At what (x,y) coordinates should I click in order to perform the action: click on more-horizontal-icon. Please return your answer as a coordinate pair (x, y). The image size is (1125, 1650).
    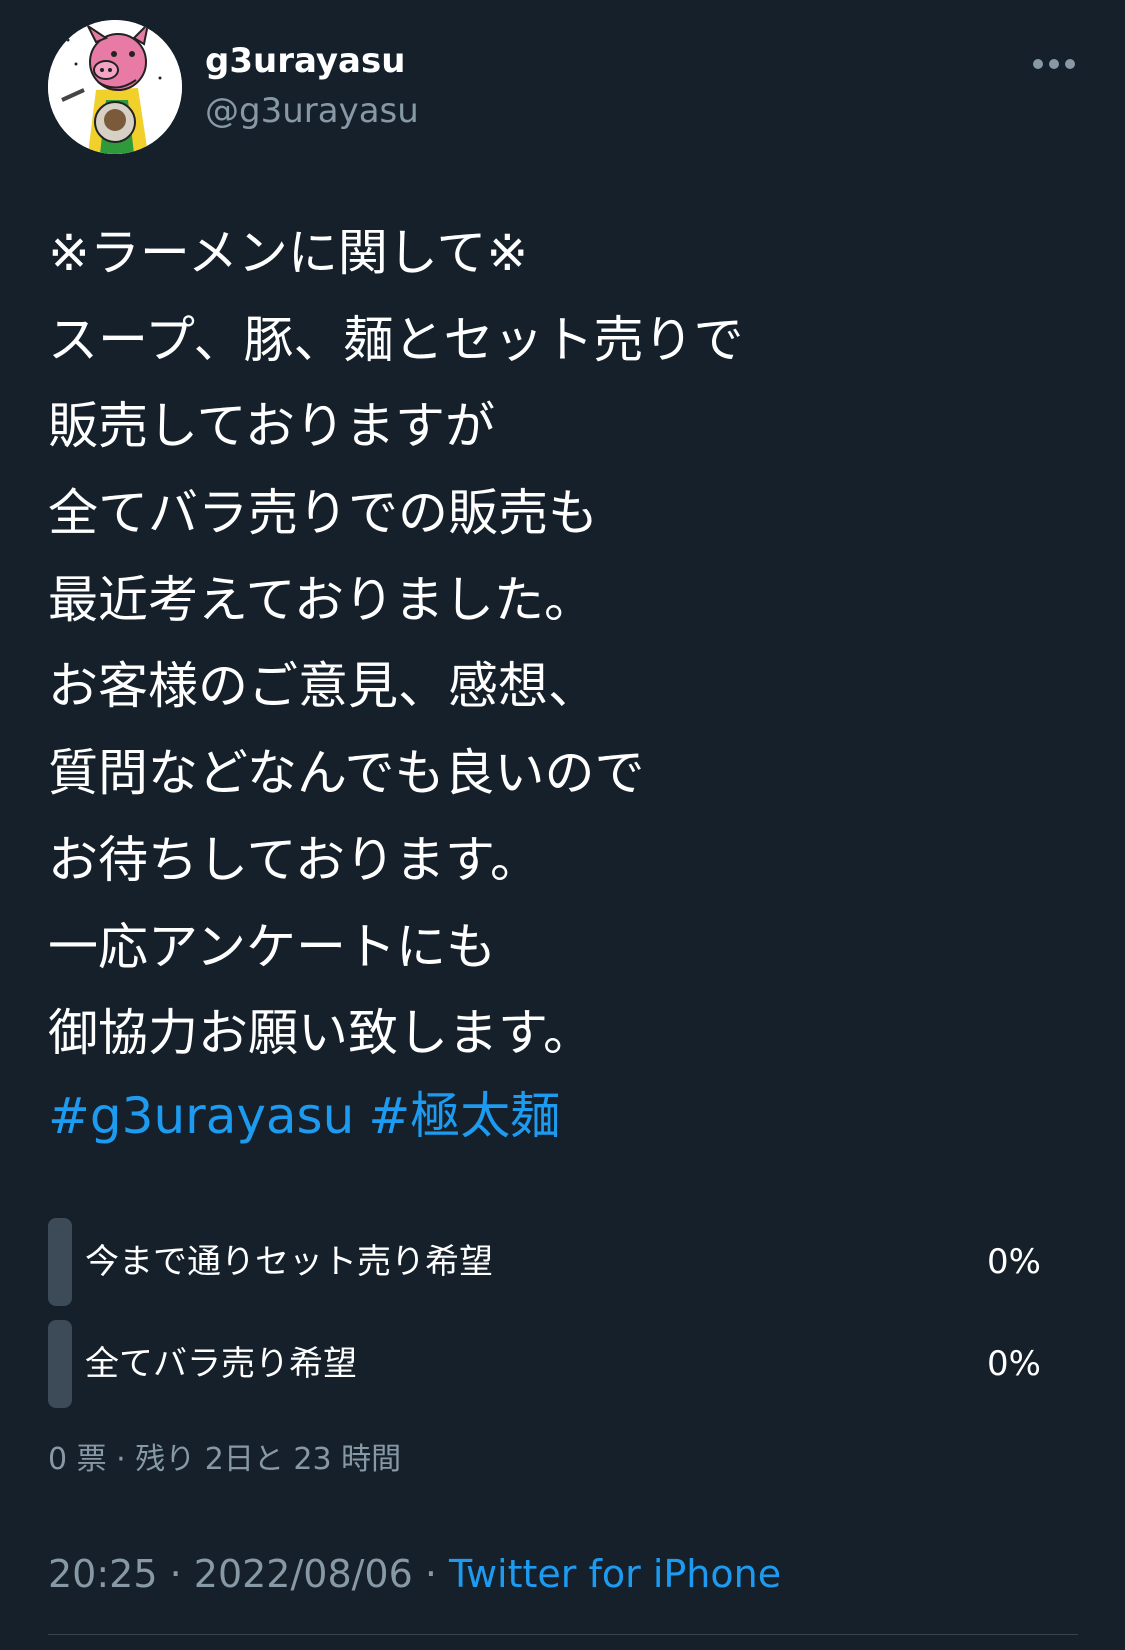
    Looking at the image, I should click on (1054, 64).